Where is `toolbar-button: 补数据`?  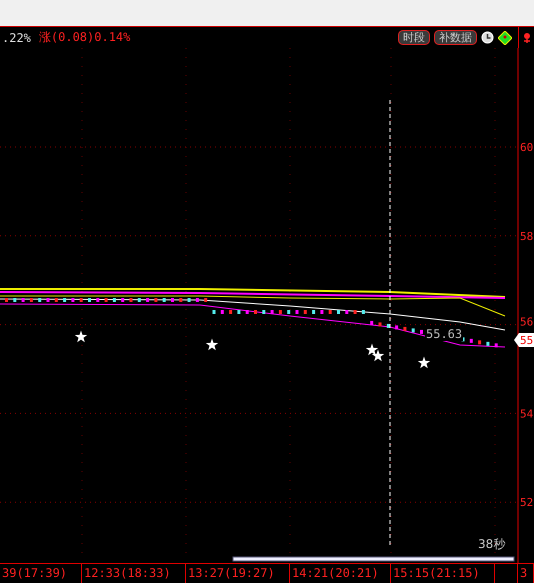 toolbar-button: 补数据 is located at coordinates (455, 37).